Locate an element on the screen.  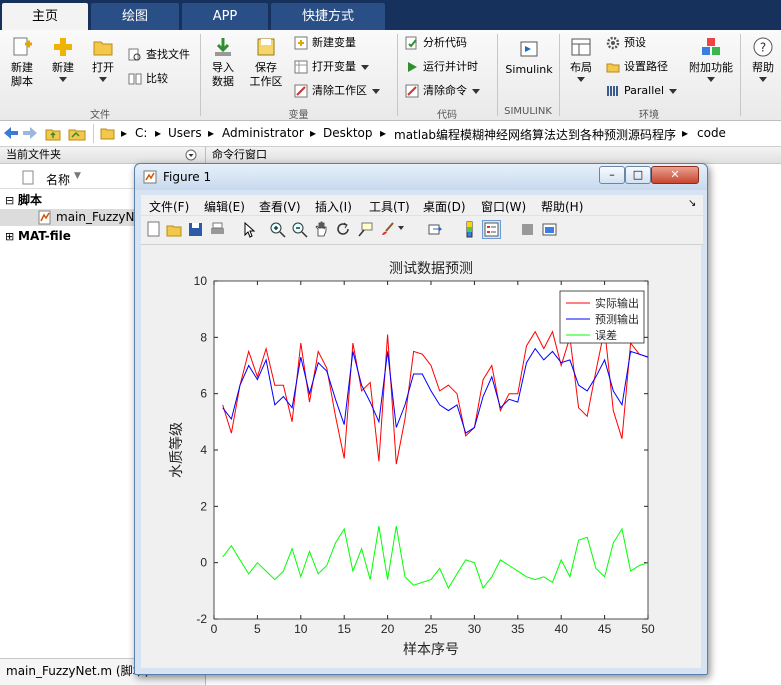
set-path-button: 设置路径 is located at coordinates (637, 67).